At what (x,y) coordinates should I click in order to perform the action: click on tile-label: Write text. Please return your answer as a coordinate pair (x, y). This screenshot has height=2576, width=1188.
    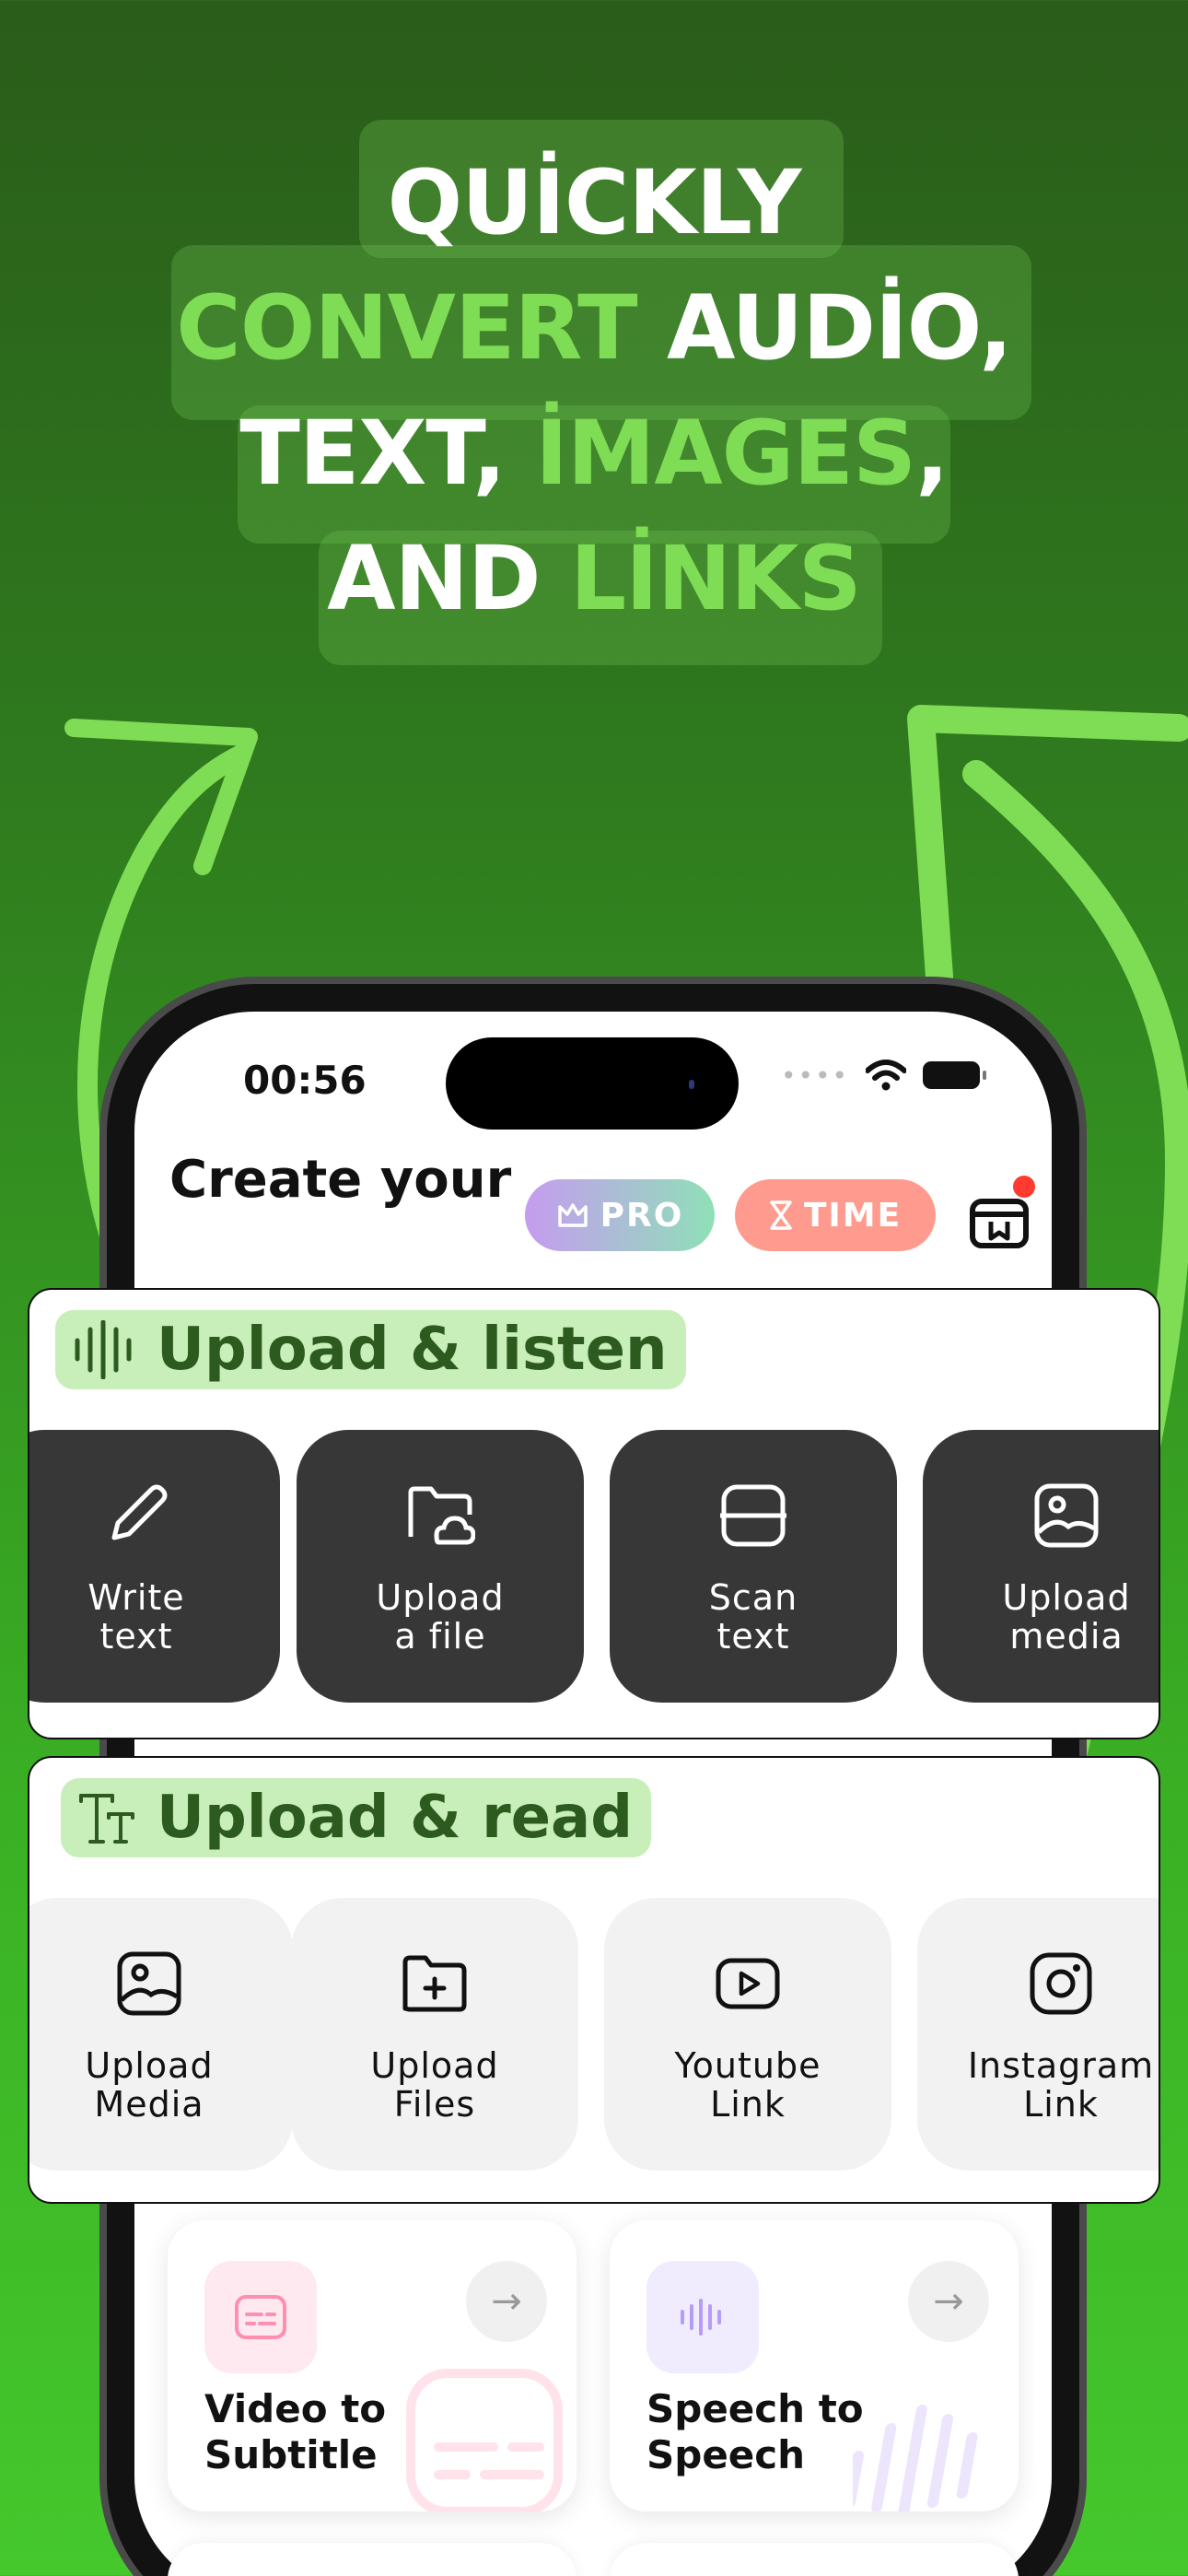
    Looking at the image, I should click on (136, 1617).